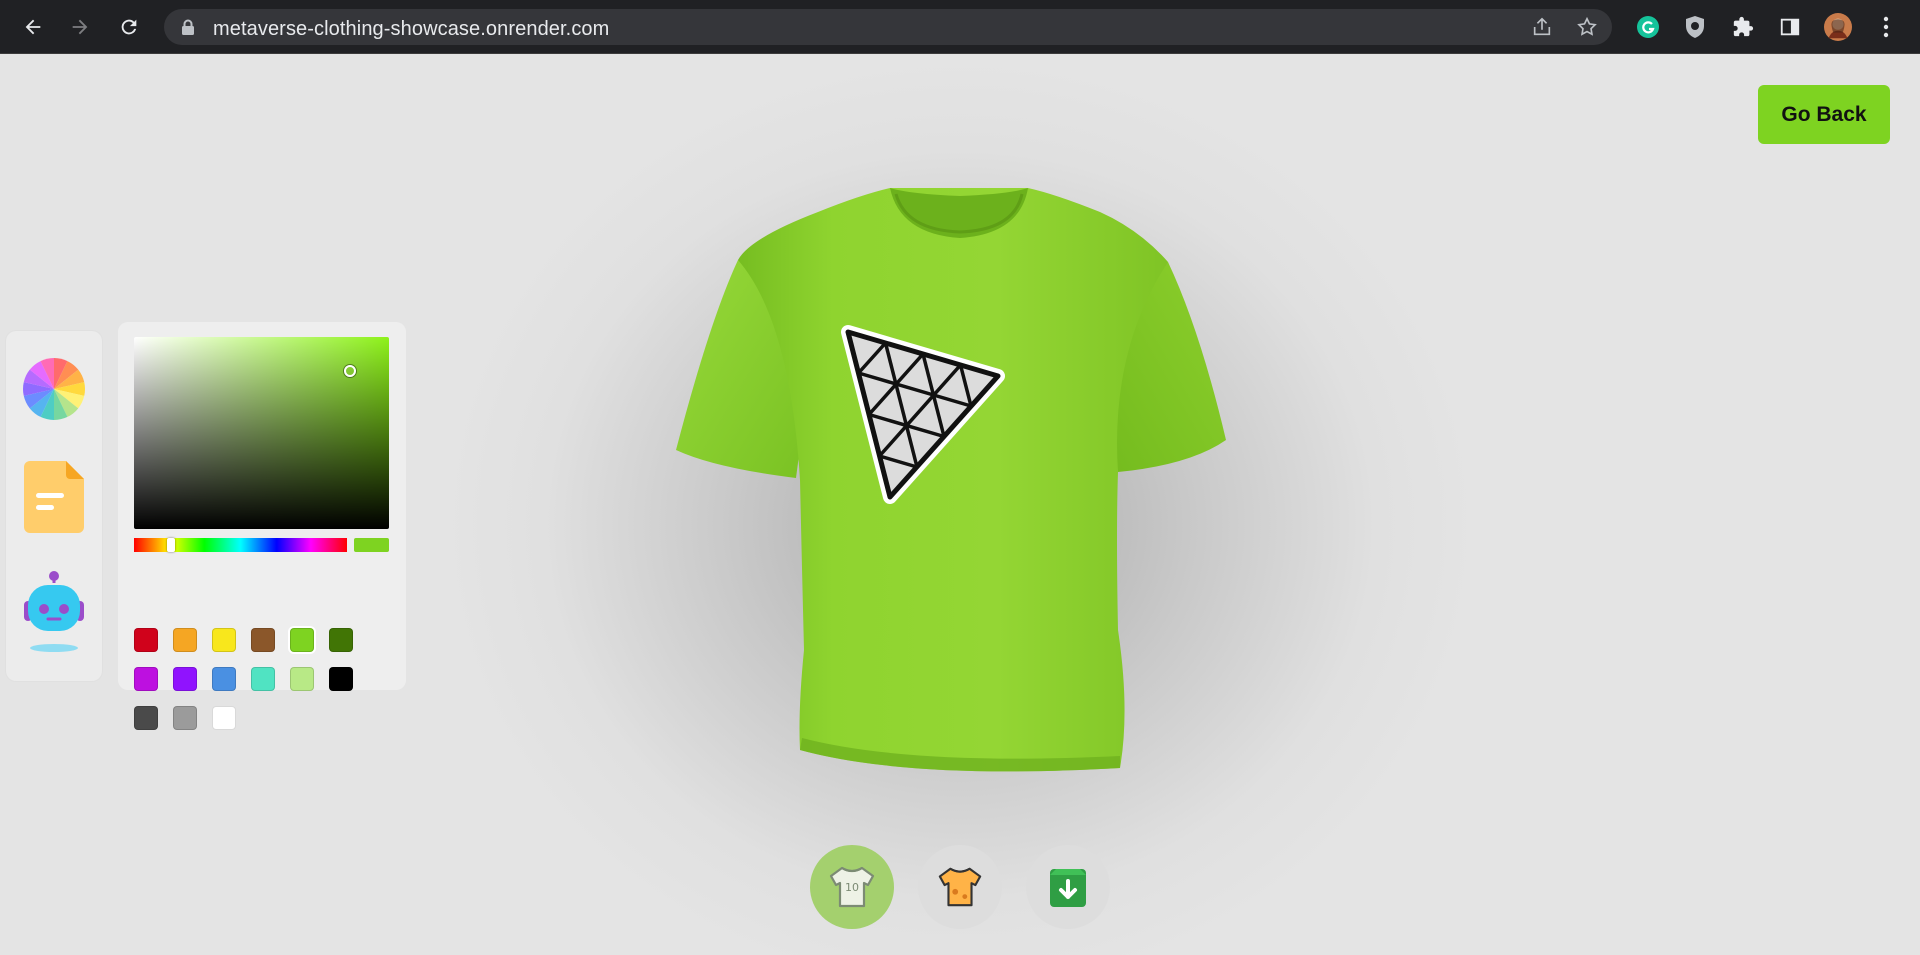 The width and height of the screenshot is (1920, 955). I want to click on saturation-handle, so click(350, 371).